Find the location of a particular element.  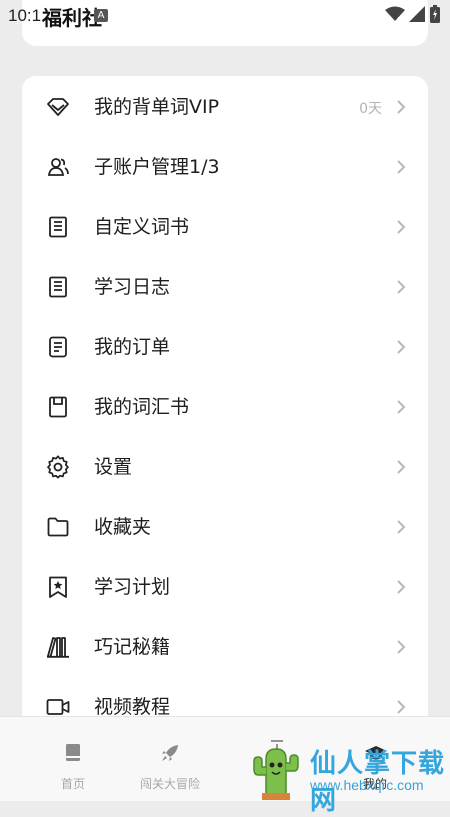

menu-item-label: 我的背单词VIP is located at coordinates (157, 107).